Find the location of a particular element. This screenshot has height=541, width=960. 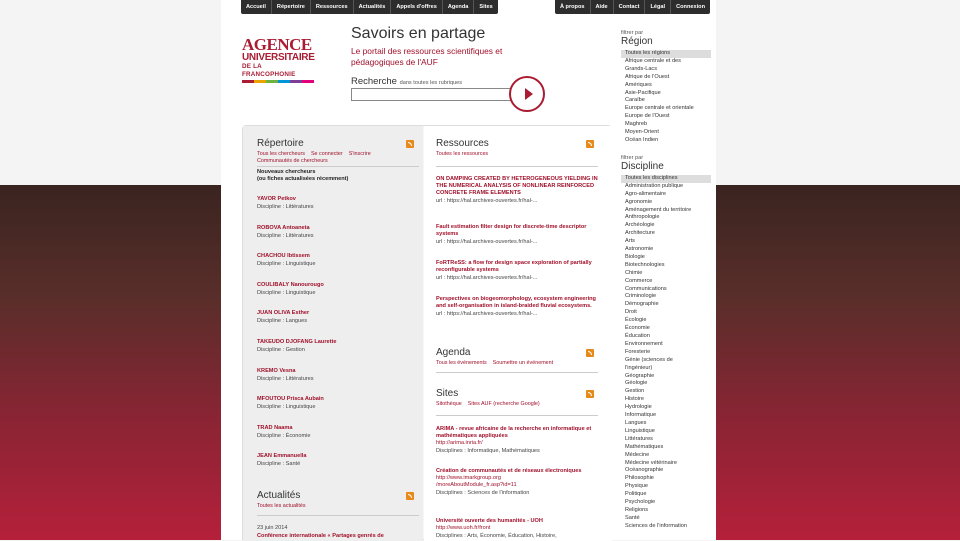

researcher-name: JUAN OLIVA Esther is located at coordinates (283, 313).